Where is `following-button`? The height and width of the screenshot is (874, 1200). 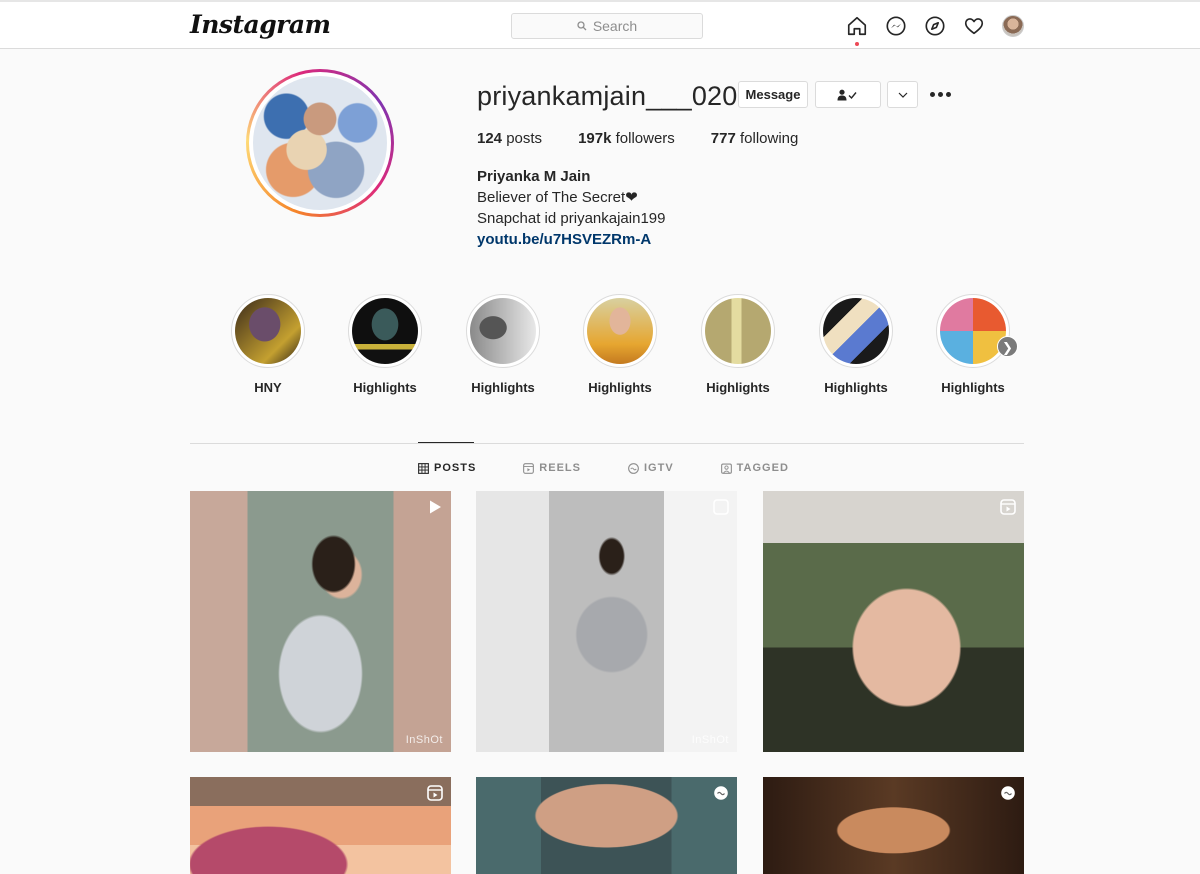
following-button is located at coordinates (848, 94).